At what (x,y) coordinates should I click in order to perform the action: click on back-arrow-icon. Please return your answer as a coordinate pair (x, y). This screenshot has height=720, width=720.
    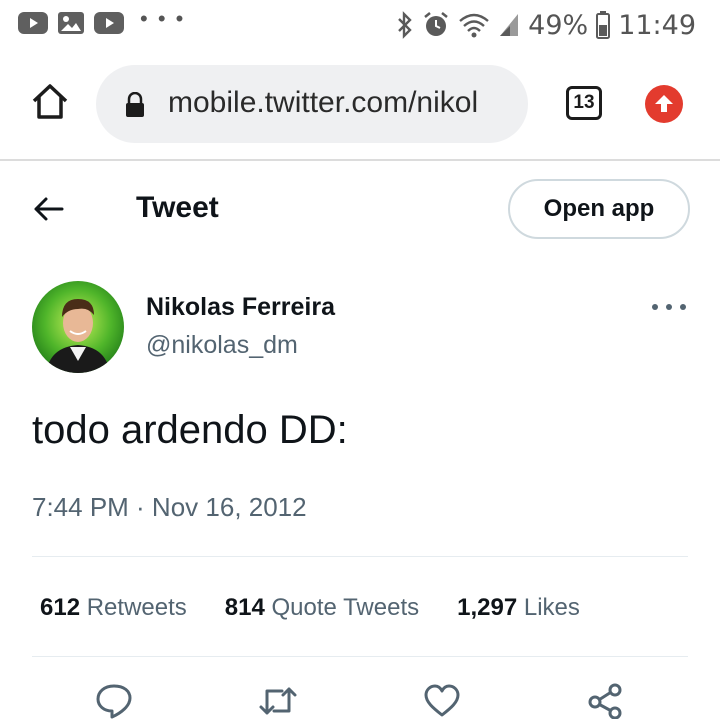
    Looking at the image, I should click on (49, 209).